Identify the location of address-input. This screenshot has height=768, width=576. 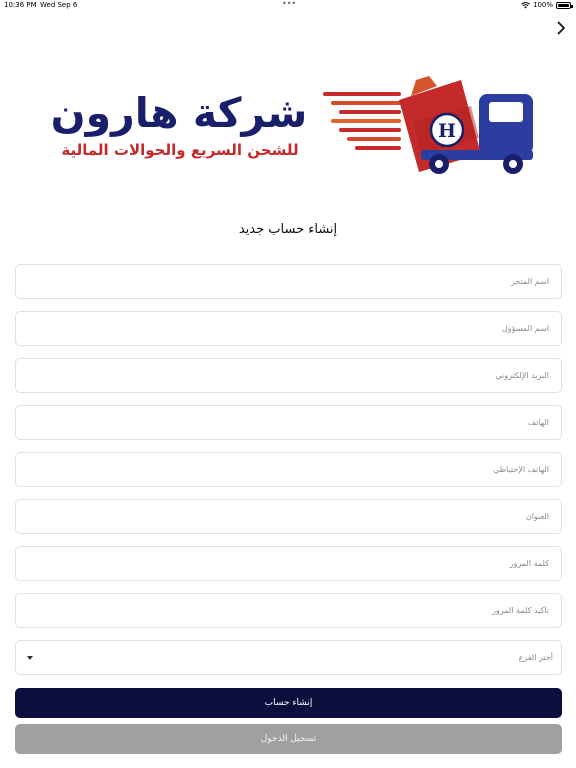
(288, 516).